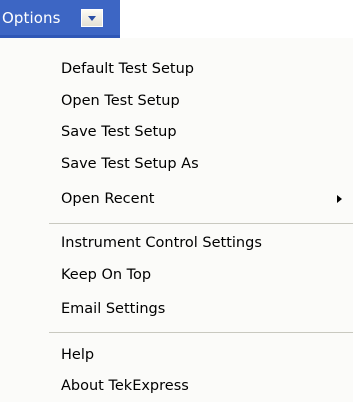  Describe the element at coordinates (106, 275) in the screenshot. I see `menu-item-keep-on-top: Keep On Top` at that location.